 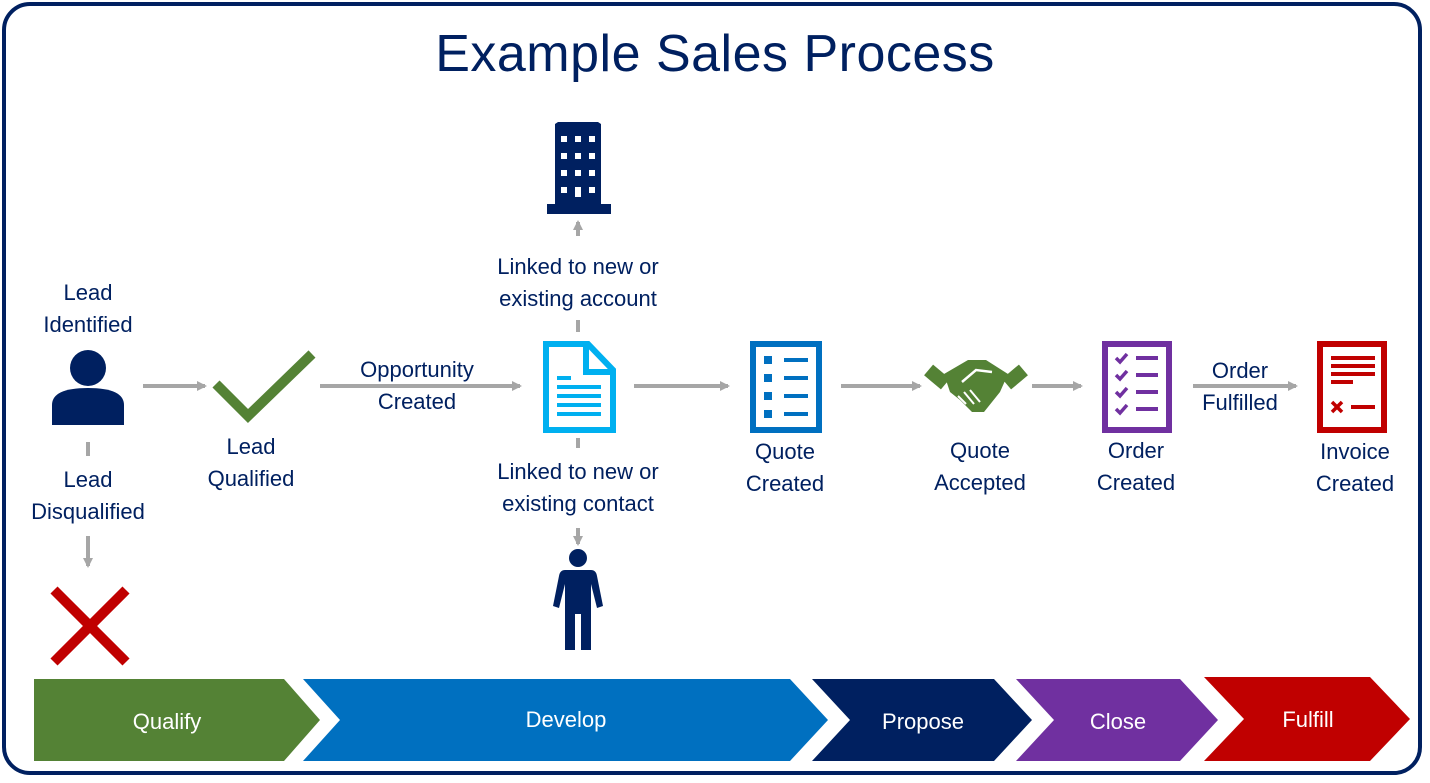 I want to click on label-linked-account: Linked to new or existing account, so click(x=578, y=282).